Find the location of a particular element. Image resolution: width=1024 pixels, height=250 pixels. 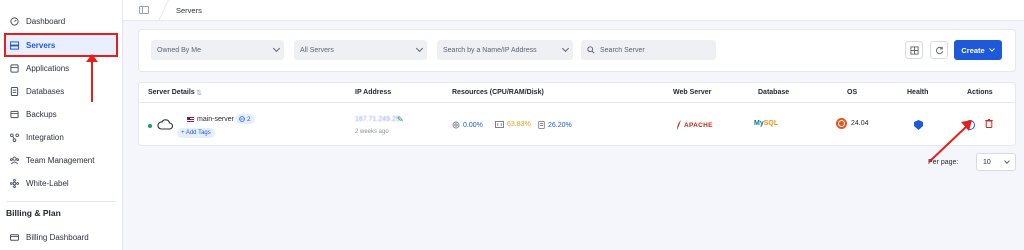

disk-usage: 26.20% is located at coordinates (555, 125).